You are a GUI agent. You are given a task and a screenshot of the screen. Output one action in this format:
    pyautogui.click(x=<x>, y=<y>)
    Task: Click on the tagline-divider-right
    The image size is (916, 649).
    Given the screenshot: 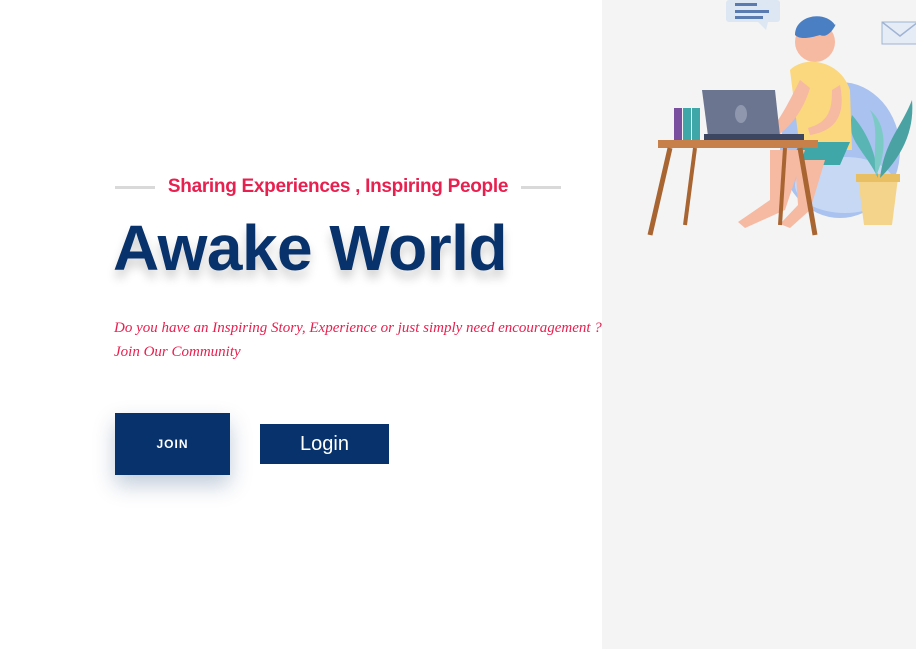 What is the action you would take?
    pyautogui.click(x=541, y=187)
    